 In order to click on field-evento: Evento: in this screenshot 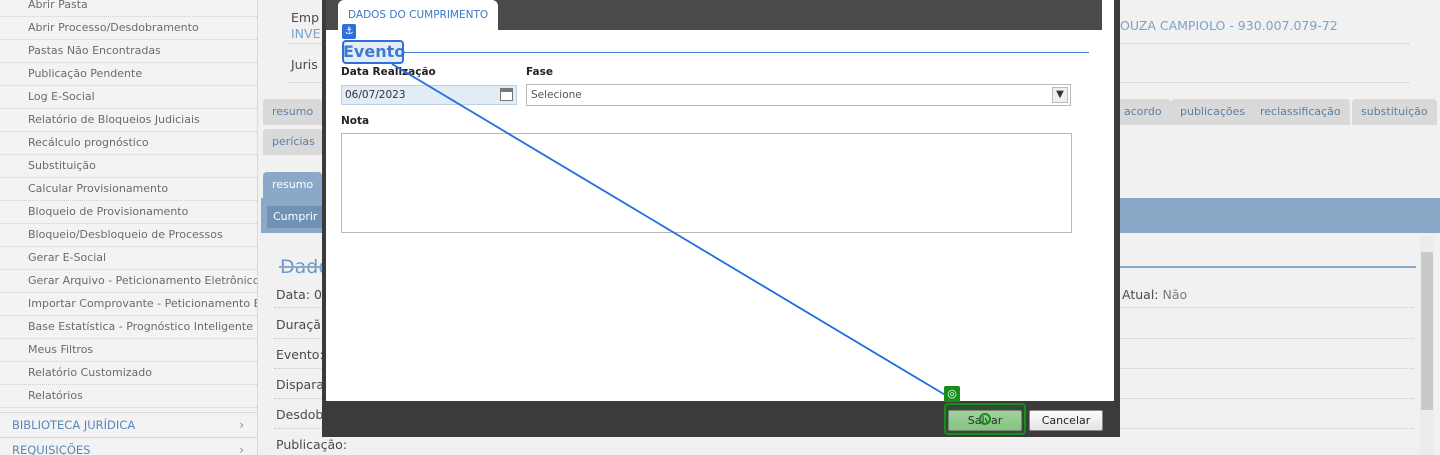, I will do `click(300, 354)`.